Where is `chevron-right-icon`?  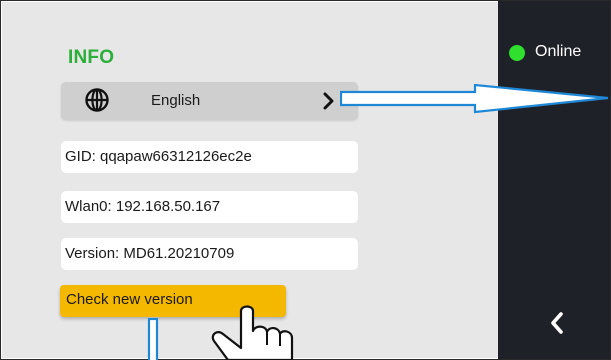 chevron-right-icon is located at coordinates (328, 101).